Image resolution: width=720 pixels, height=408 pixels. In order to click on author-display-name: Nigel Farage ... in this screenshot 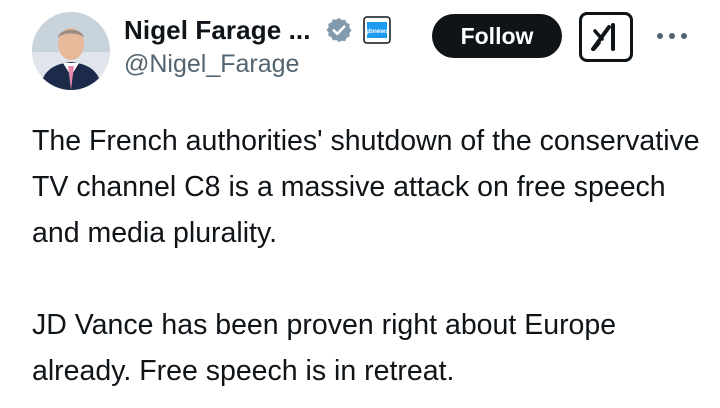, I will do `click(217, 30)`.